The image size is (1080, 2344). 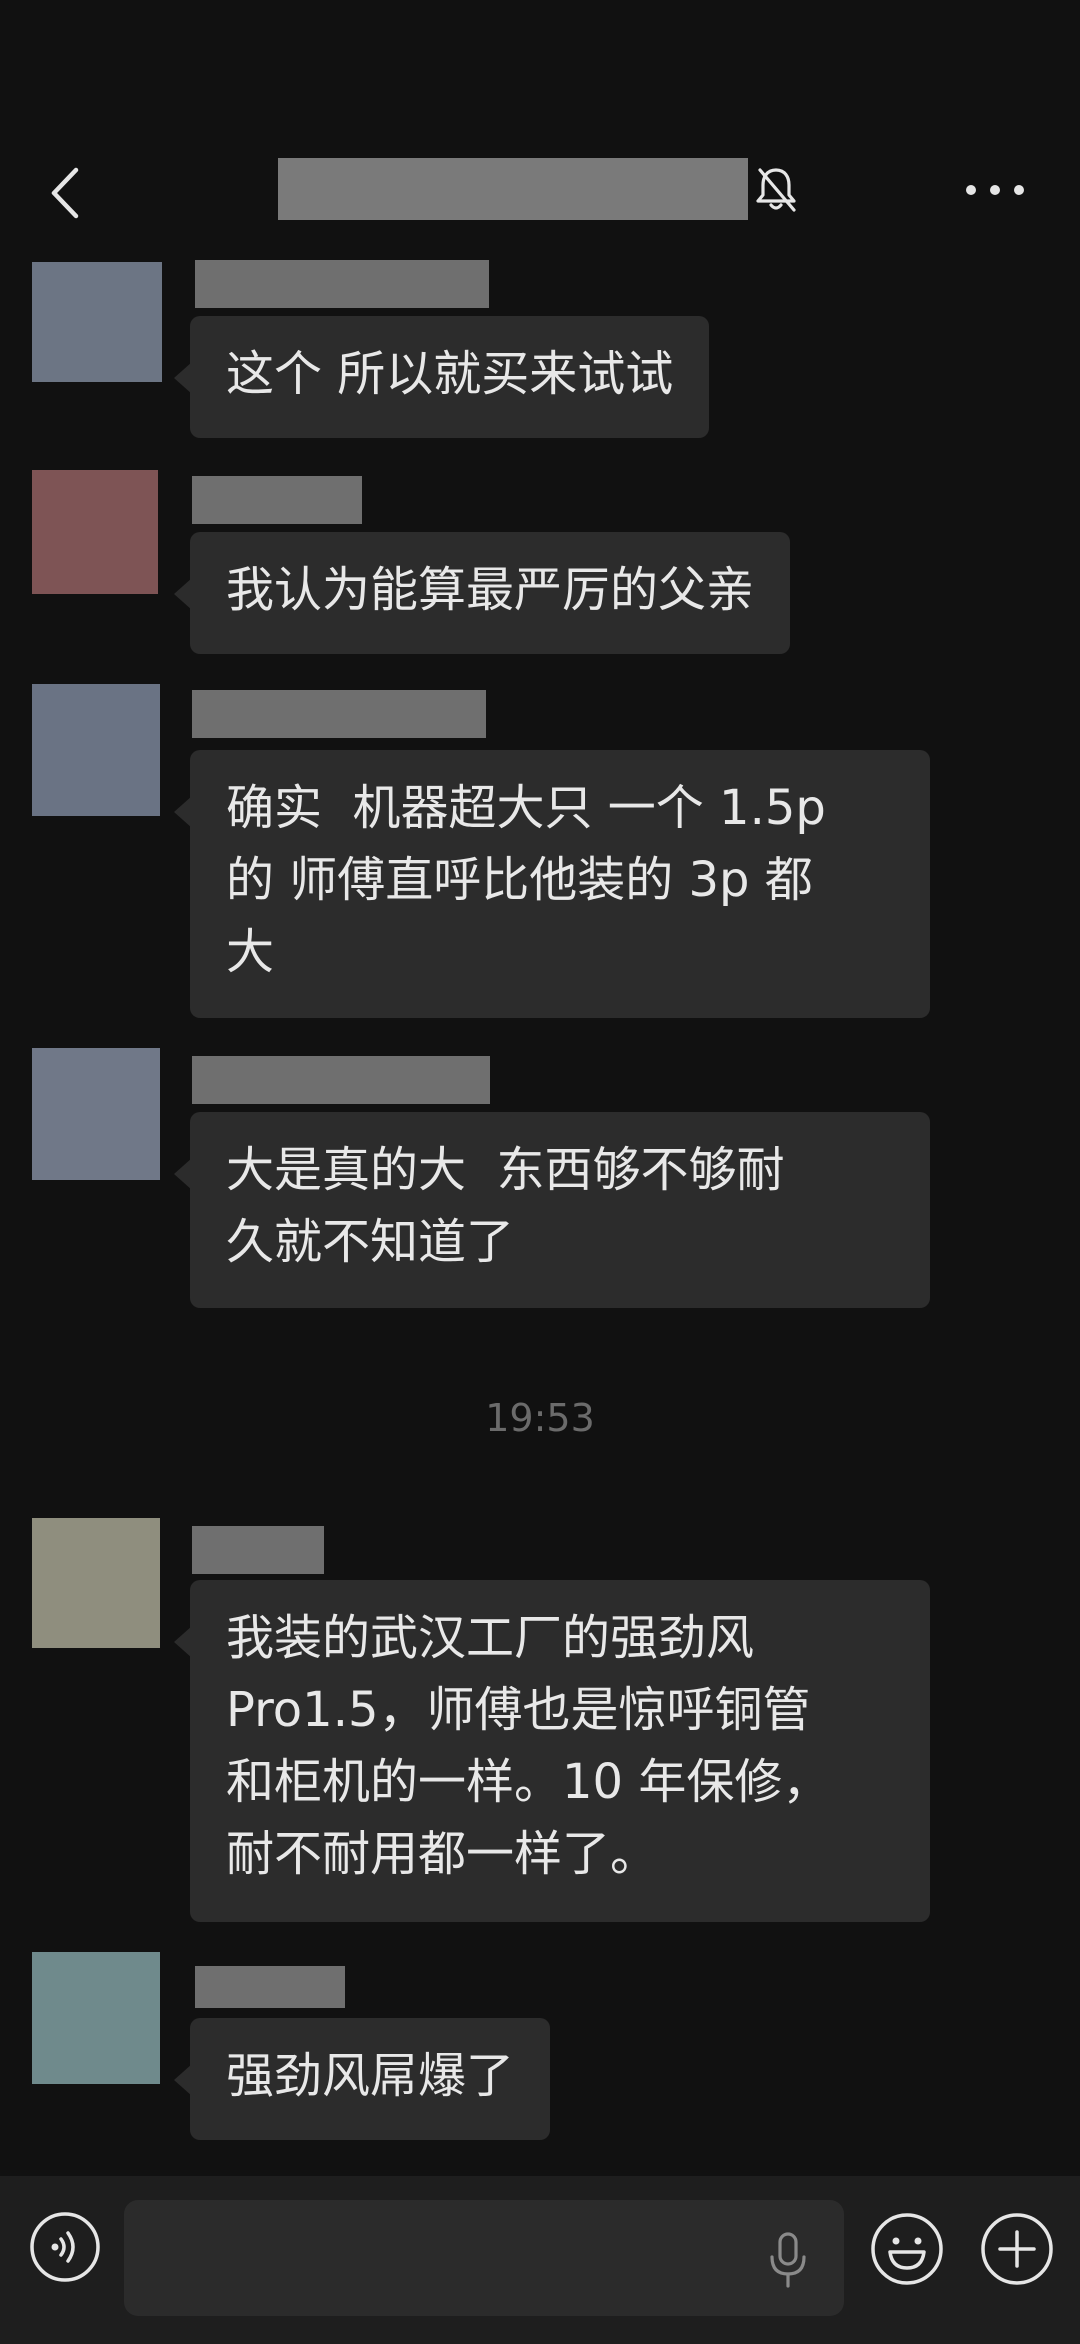 What do you see at coordinates (552, 884) in the screenshot?
I see `message-bubble: 确实 机器超大只 一个 1.5p 的 师傅直呼比他装的 3p 都 大` at bounding box center [552, 884].